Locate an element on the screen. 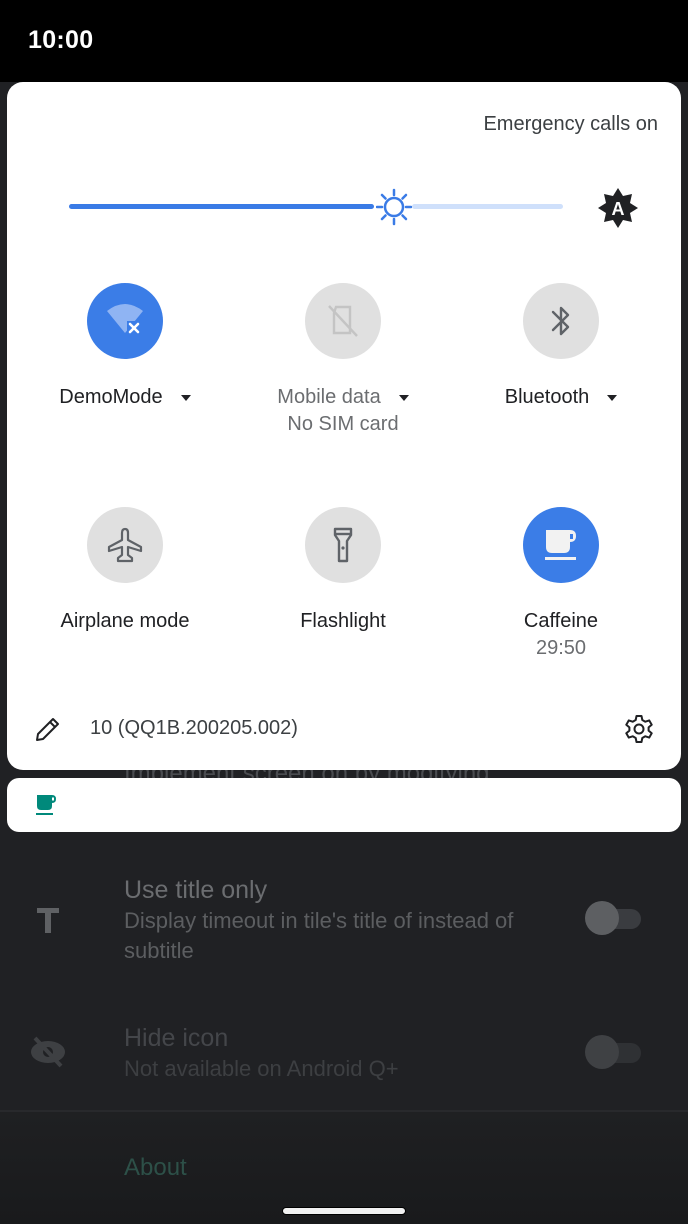  tile-subtitle: 29:50 is located at coordinates (561, 648).